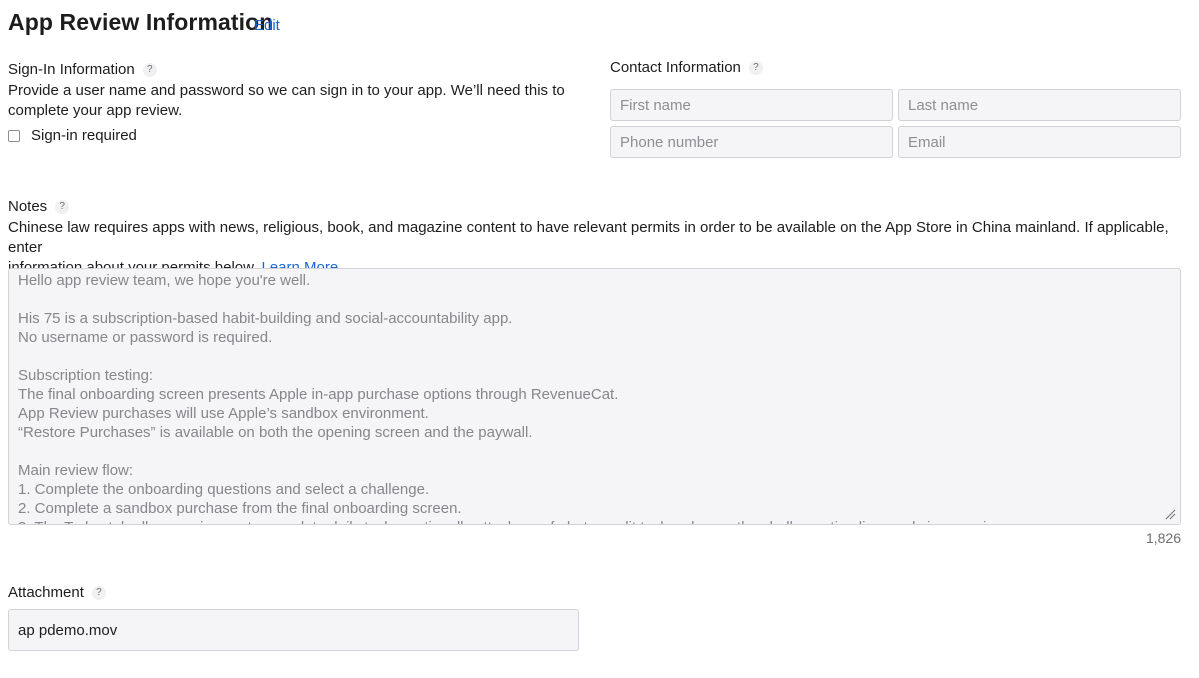  Describe the element at coordinates (1163, 538) in the screenshot. I see `notes-character-count: 1,826` at that location.